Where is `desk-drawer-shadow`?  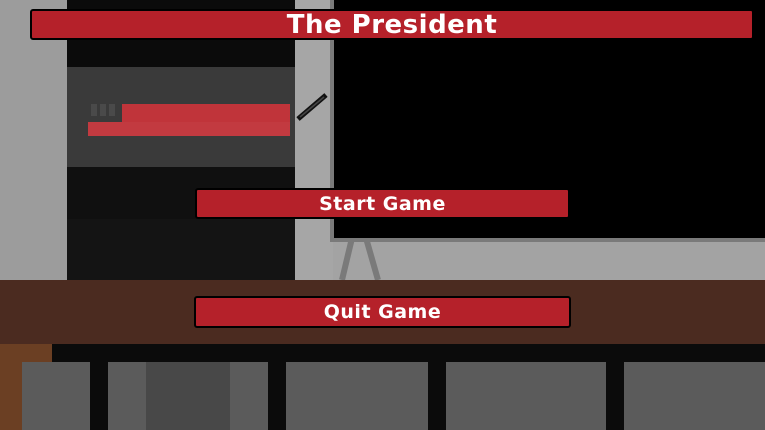
desk-drawer-shadow is located at coordinates (188, 396).